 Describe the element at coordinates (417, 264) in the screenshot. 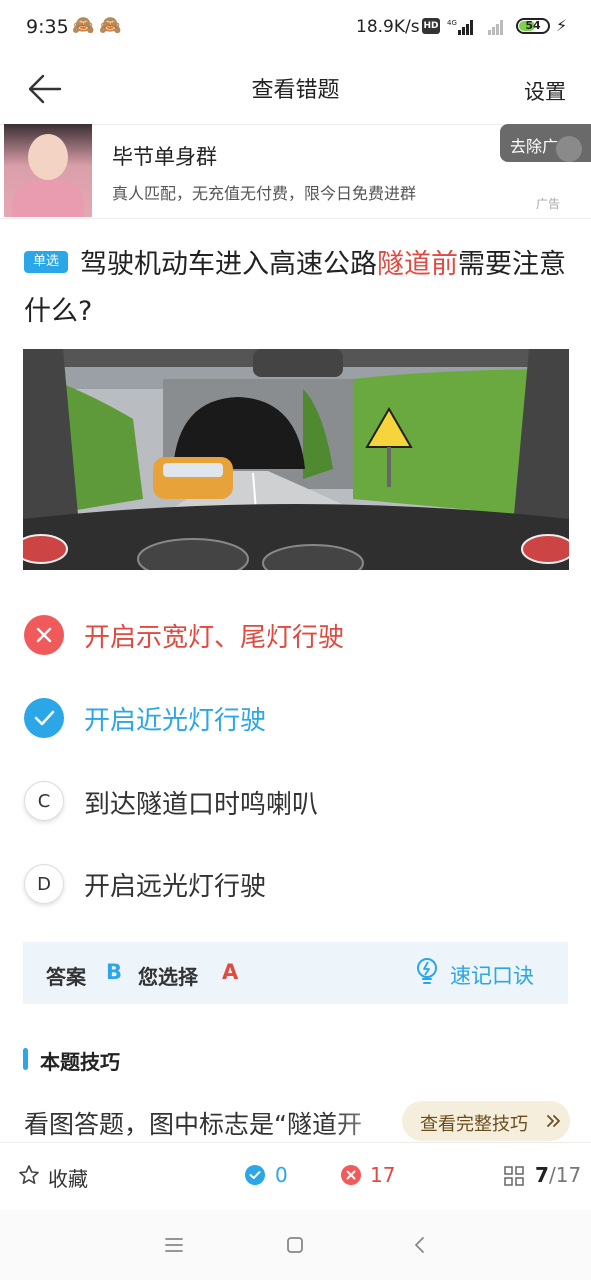

I see `question-highlight: 隧道前` at that location.